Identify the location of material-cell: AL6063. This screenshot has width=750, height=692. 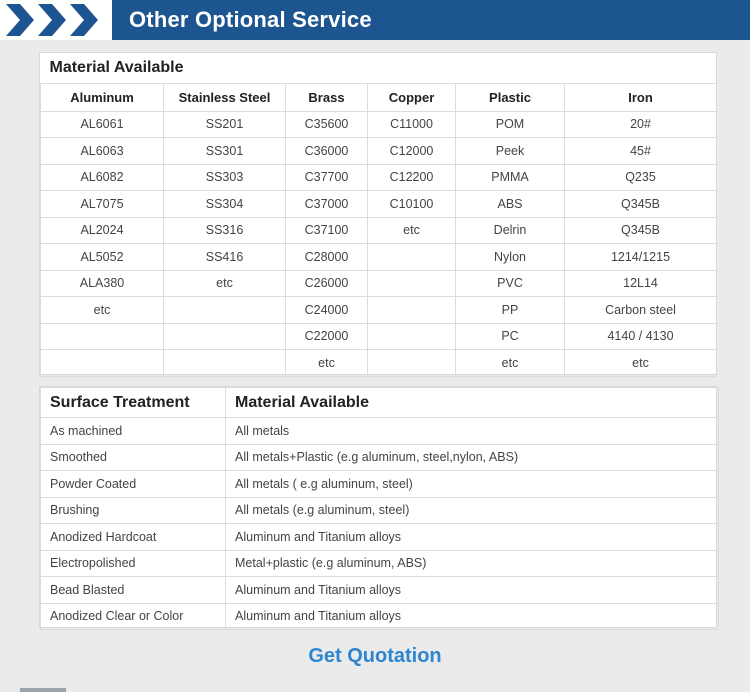
(102, 151).